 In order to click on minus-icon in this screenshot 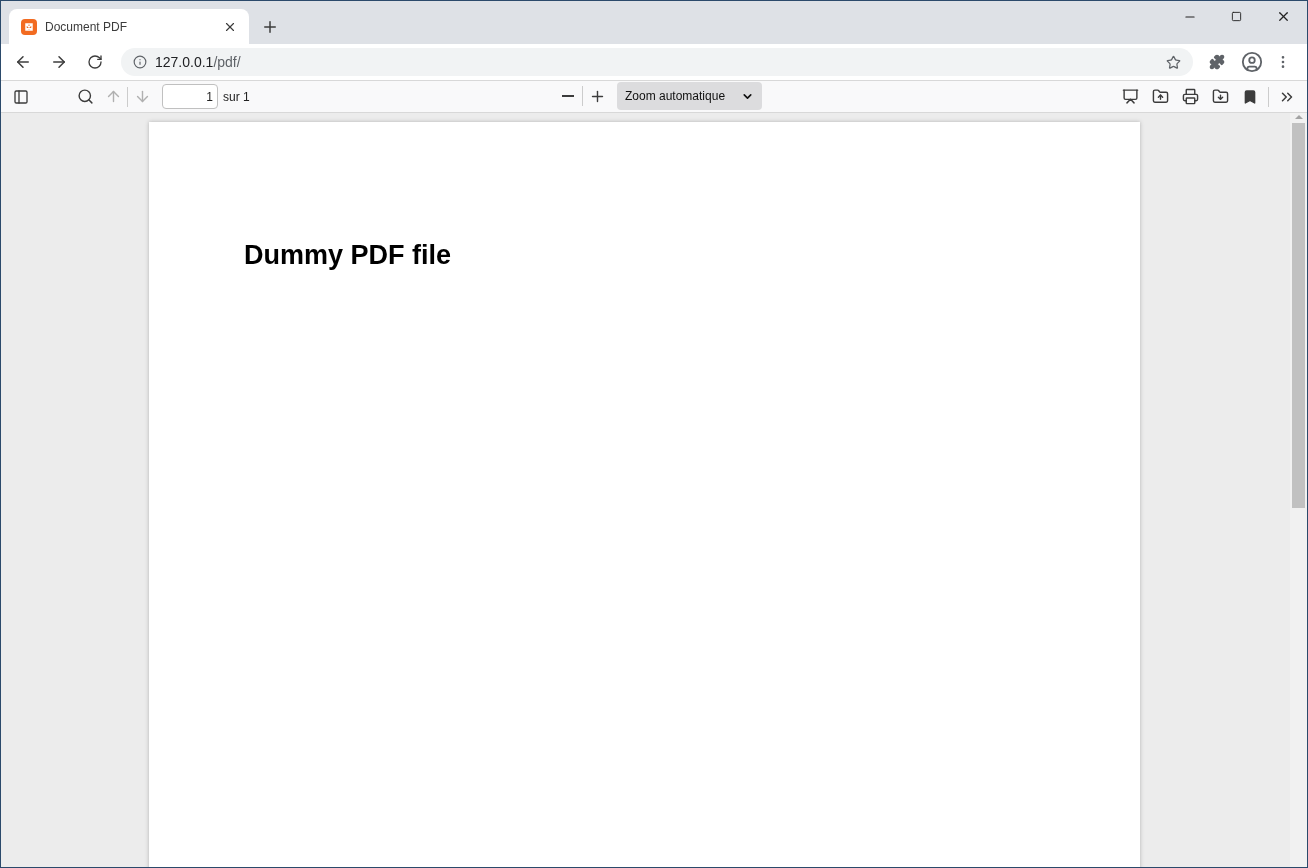, I will do `click(568, 96)`.